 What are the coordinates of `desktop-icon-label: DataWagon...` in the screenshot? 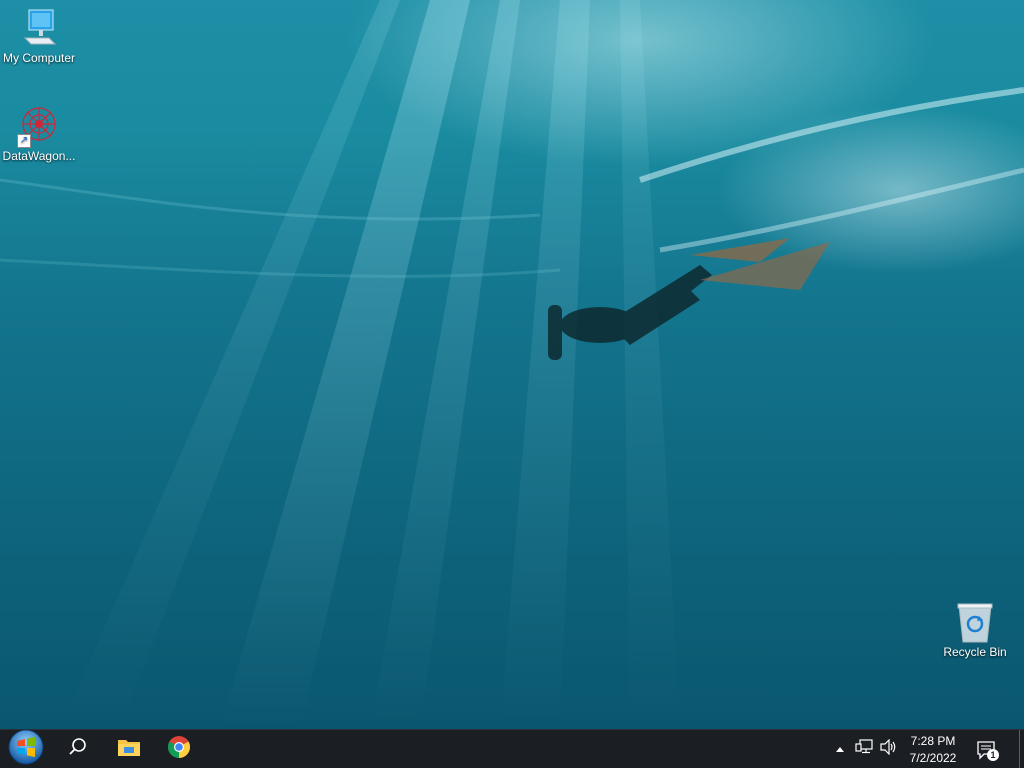 It's located at (39, 156).